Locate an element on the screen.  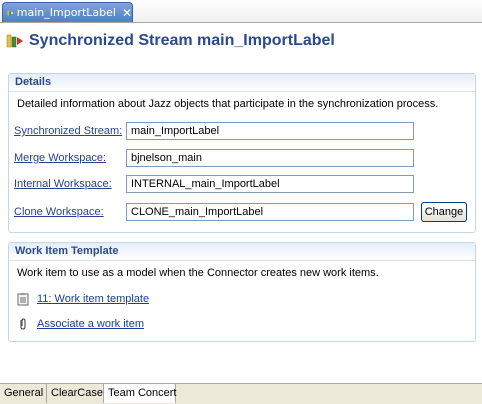
tab-general: General is located at coordinates (23, 393).